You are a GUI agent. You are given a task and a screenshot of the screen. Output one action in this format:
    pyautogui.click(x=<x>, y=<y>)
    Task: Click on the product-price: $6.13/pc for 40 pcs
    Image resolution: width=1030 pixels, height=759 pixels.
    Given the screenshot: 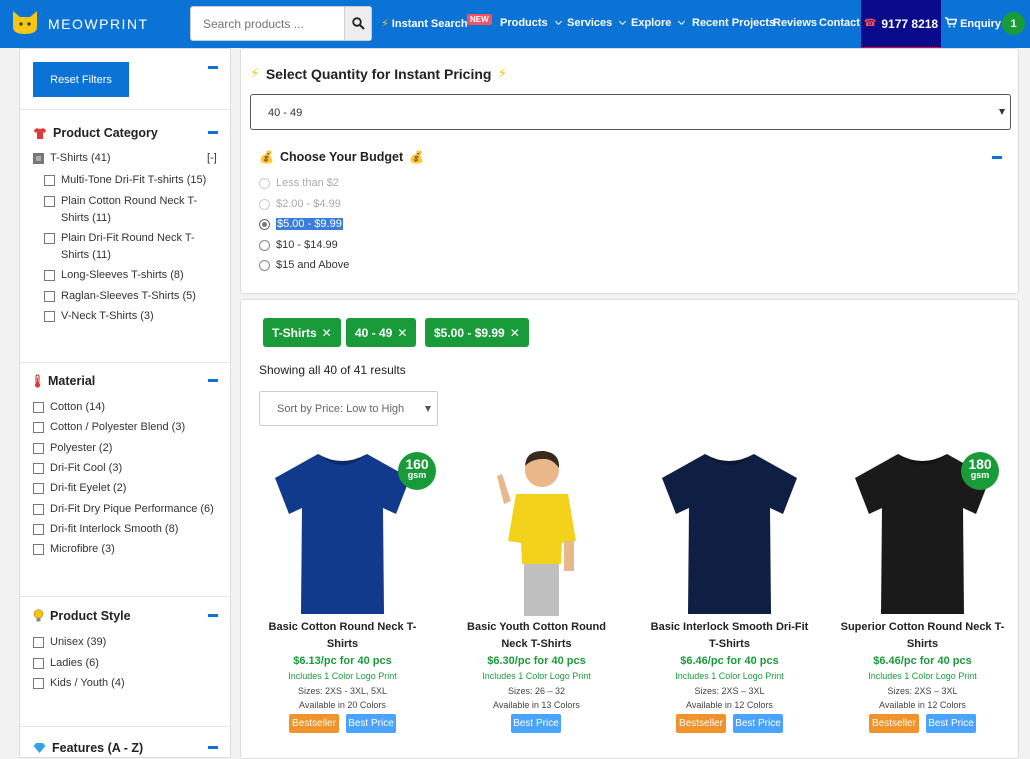 What is the action you would take?
    pyautogui.click(x=342, y=661)
    